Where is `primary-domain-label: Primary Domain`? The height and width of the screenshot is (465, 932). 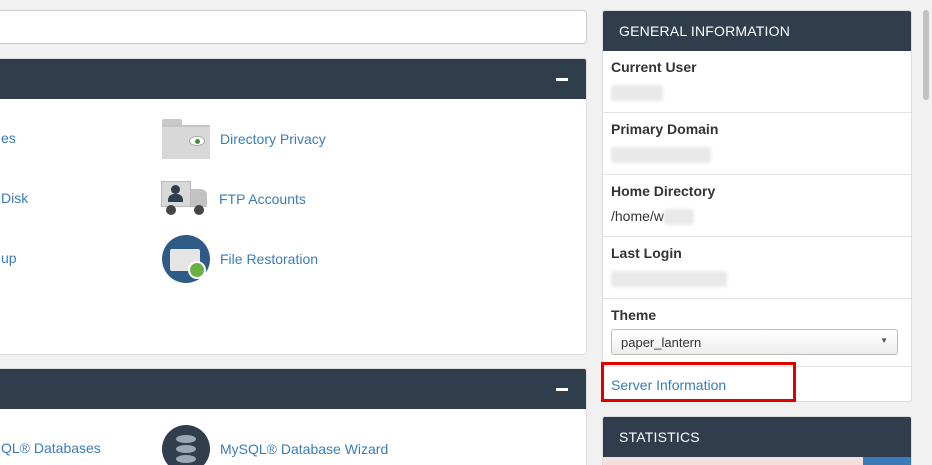
primary-domain-label: Primary Domain is located at coordinates (665, 129).